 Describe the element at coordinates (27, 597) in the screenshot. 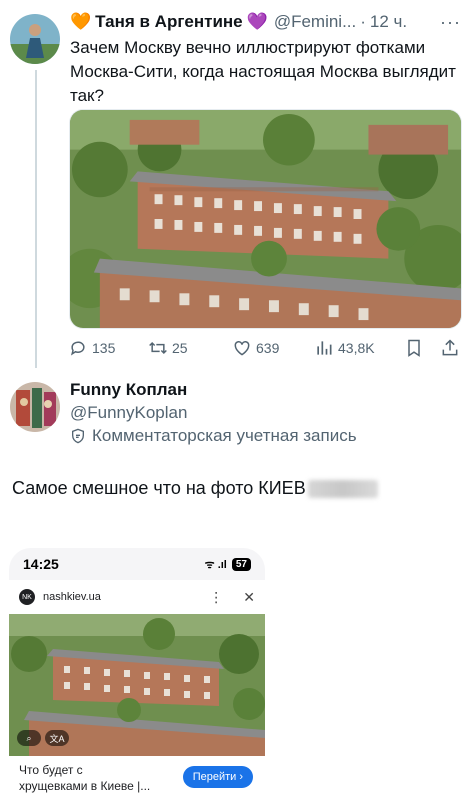

I see `site-favicon-icon: NK` at that location.